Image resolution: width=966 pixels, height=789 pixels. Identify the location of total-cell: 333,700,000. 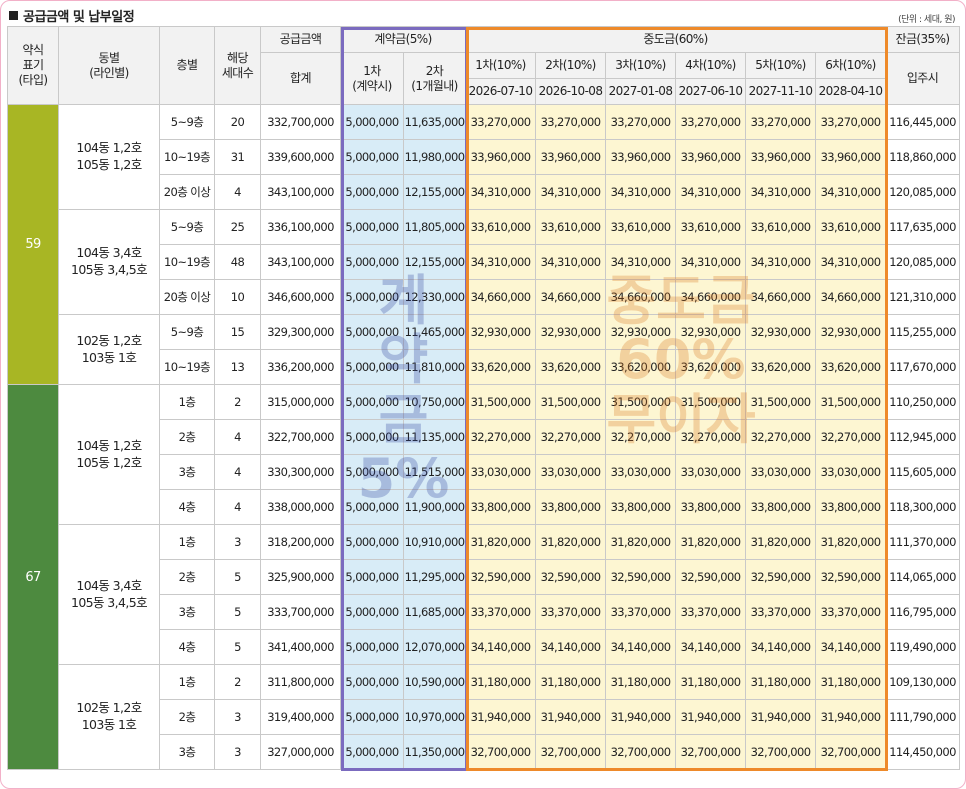
(300, 612).